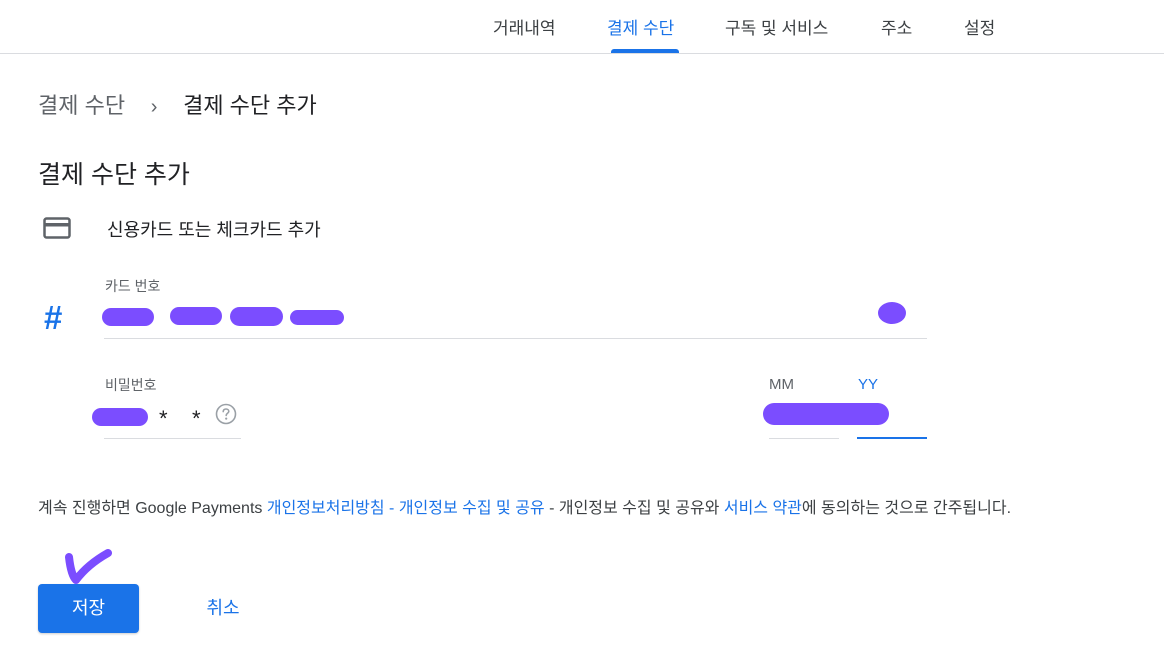 This screenshot has width=1164, height=666. I want to click on expiry-month-label: MM, so click(781, 384).